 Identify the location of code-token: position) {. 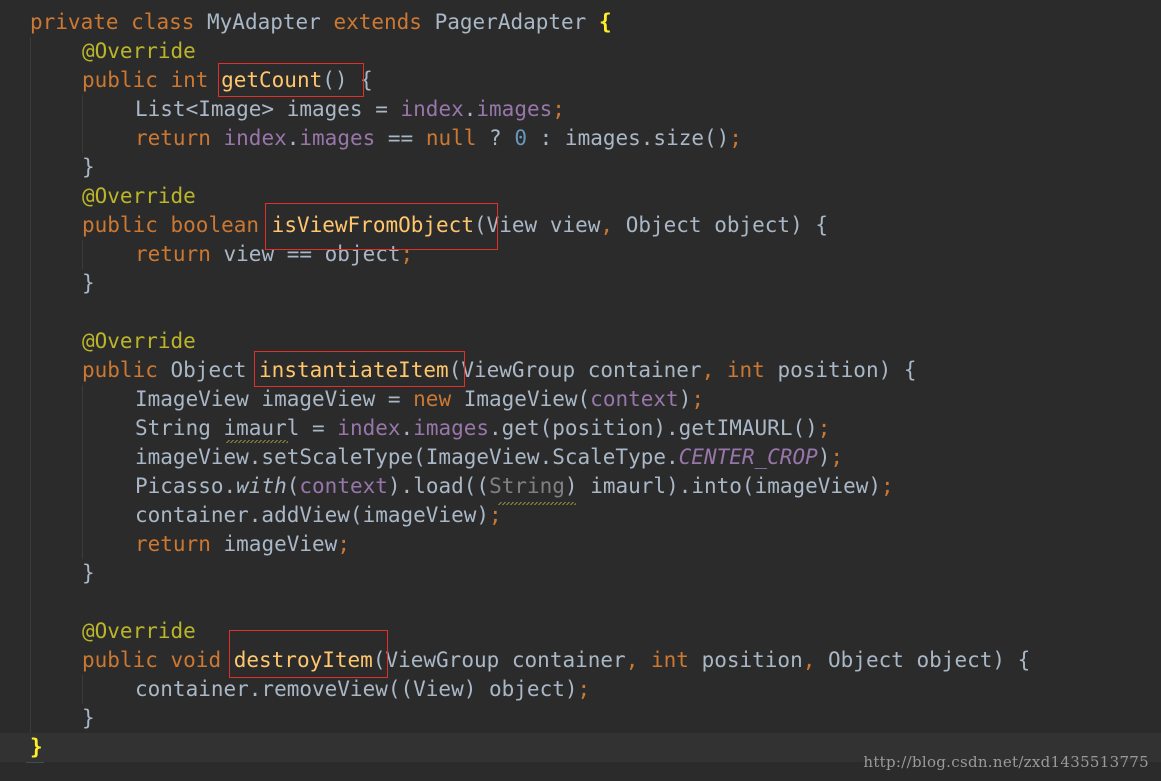
(847, 370).